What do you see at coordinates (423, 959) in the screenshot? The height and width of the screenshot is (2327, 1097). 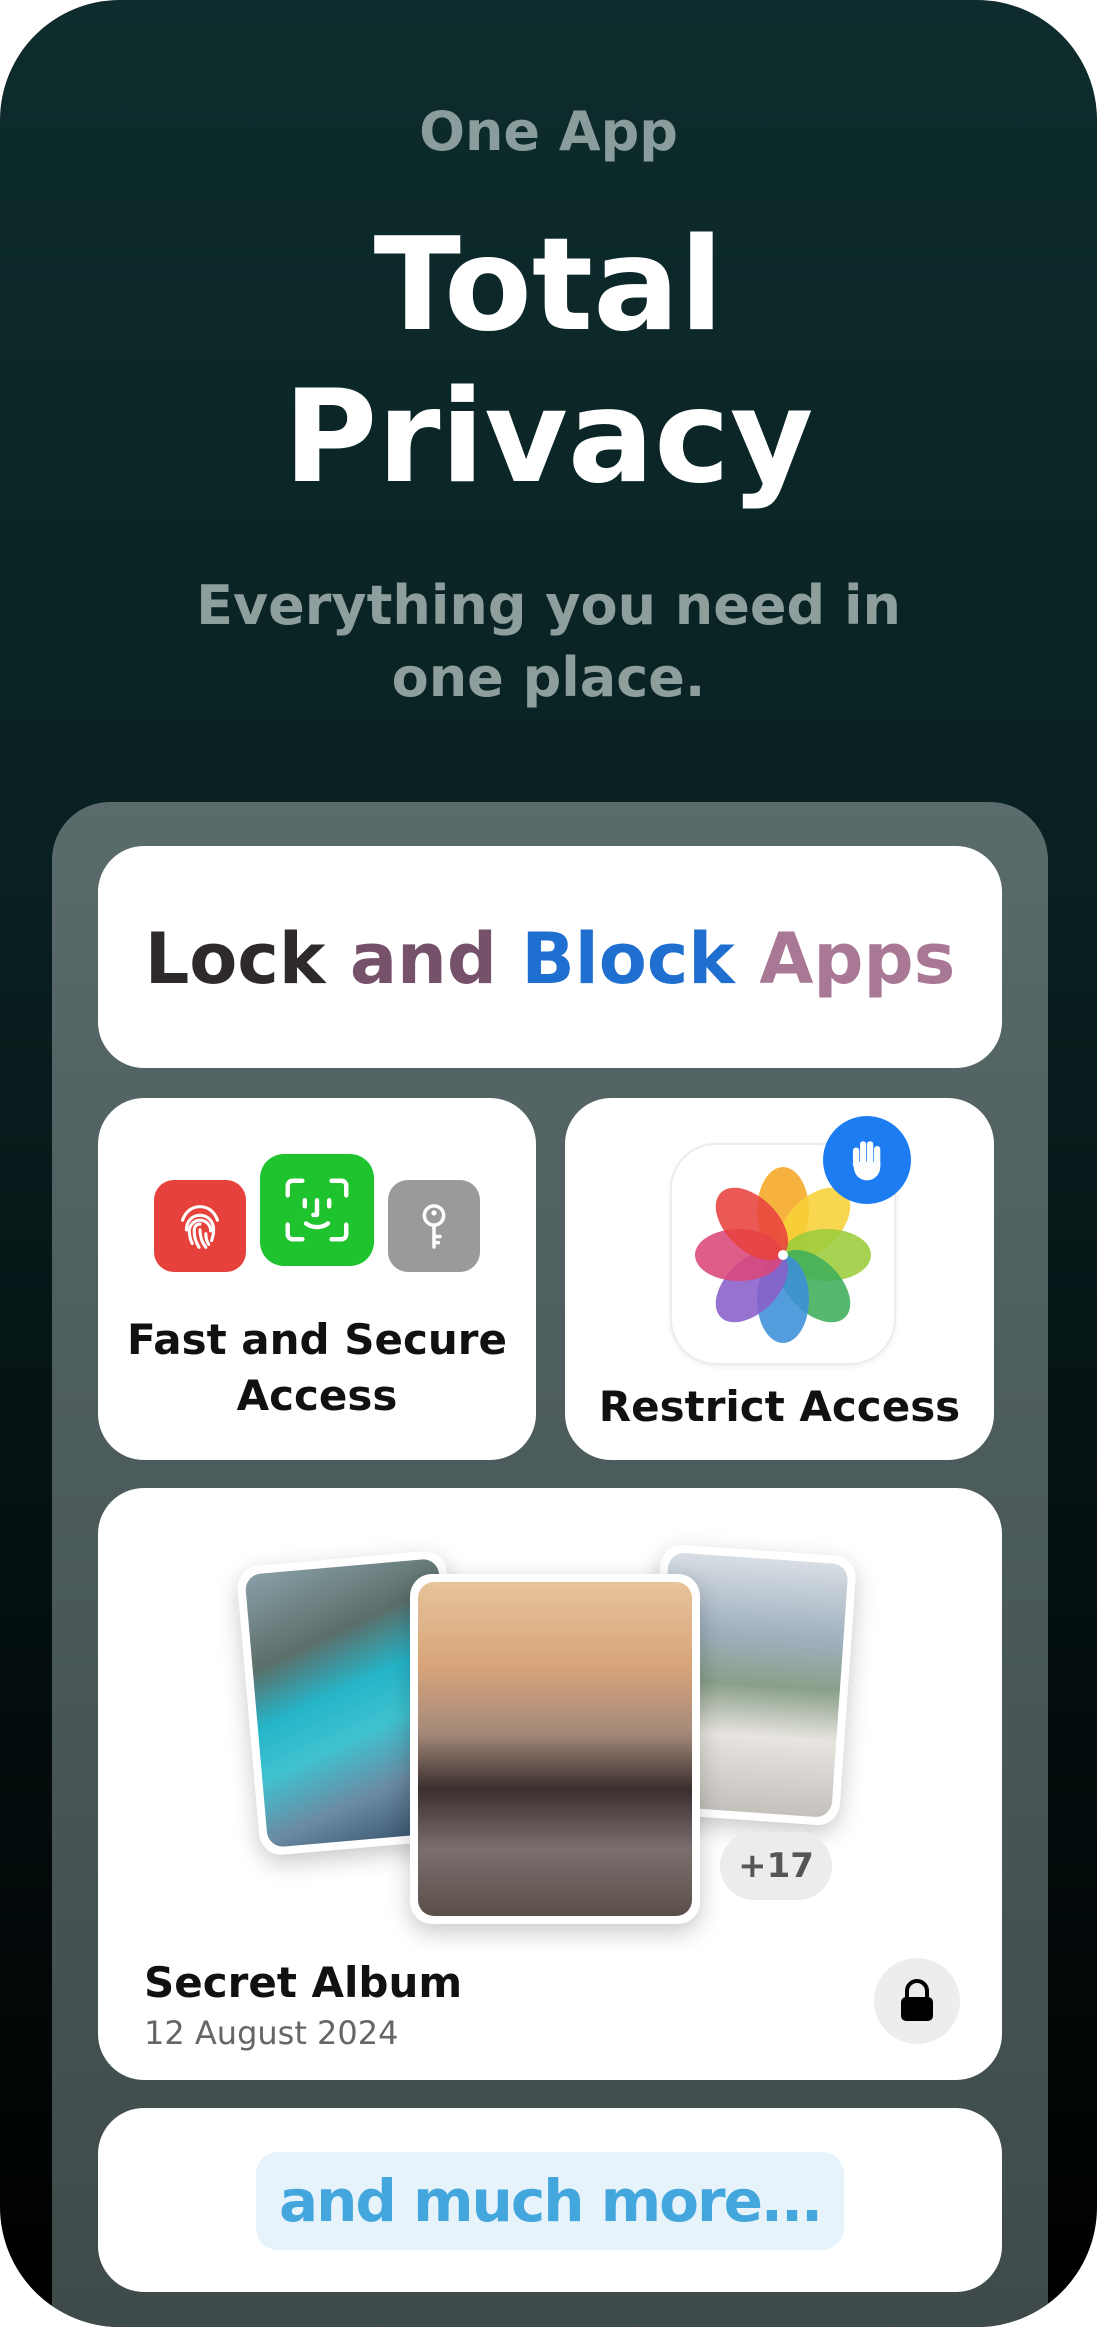 I see `heading-word-and: and` at bounding box center [423, 959].